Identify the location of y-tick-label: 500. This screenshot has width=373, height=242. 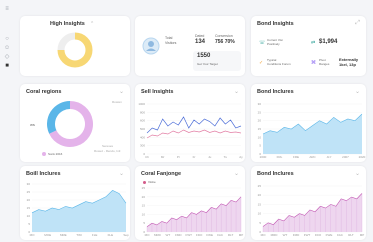
(142, 129).